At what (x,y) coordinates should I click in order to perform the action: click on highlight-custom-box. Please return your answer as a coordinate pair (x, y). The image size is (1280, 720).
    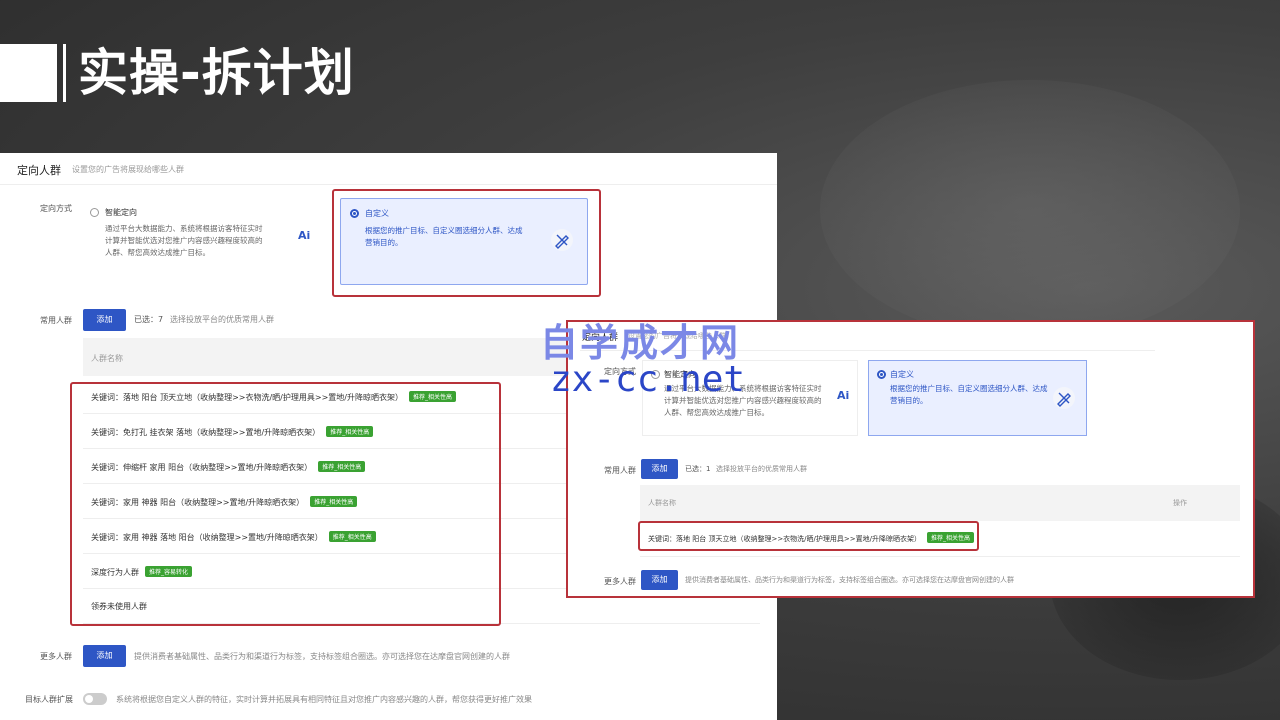
    Looking at the image, I should click on (466, 243).